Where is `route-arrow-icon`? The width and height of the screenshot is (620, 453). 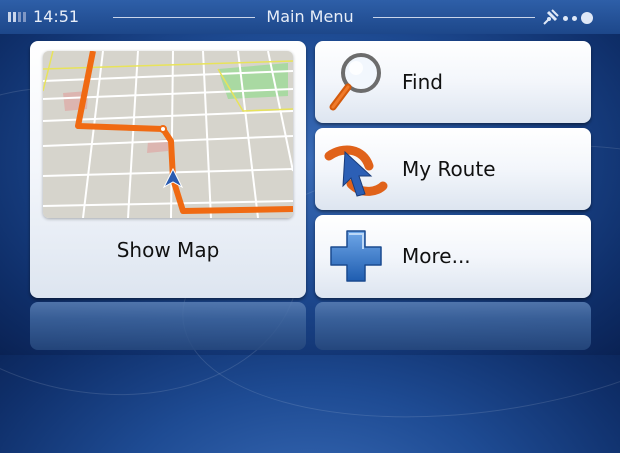 route-arrow-icon is located at coordinates (356, 171).